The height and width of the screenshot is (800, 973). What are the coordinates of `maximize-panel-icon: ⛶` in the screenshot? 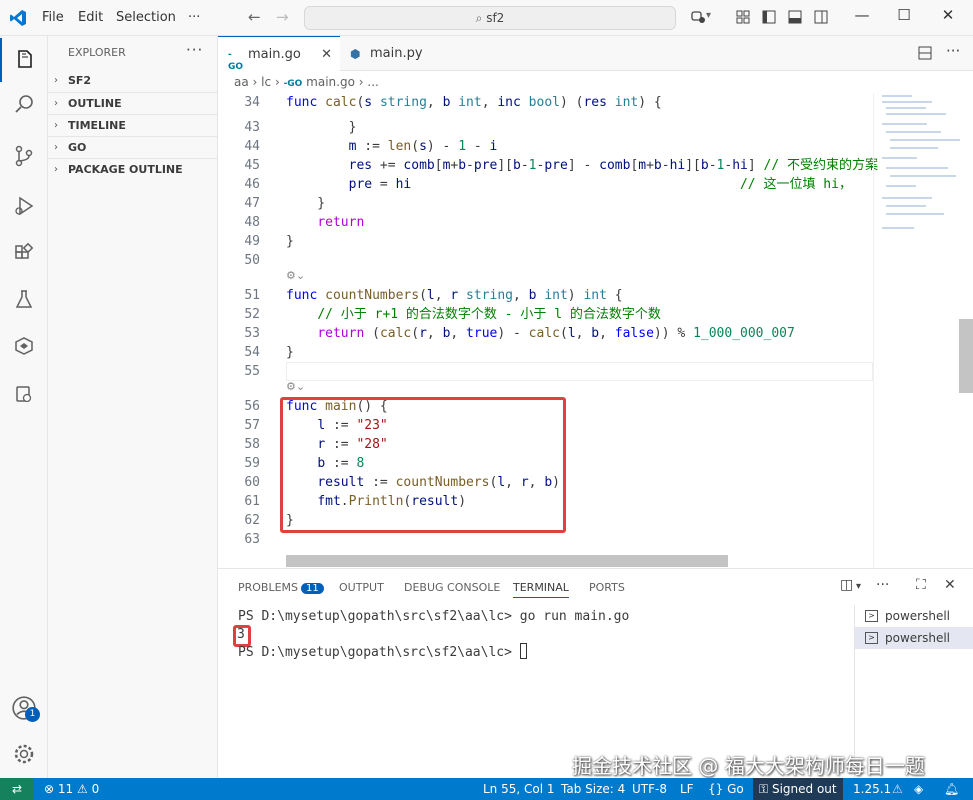 It's located at (921, 585).